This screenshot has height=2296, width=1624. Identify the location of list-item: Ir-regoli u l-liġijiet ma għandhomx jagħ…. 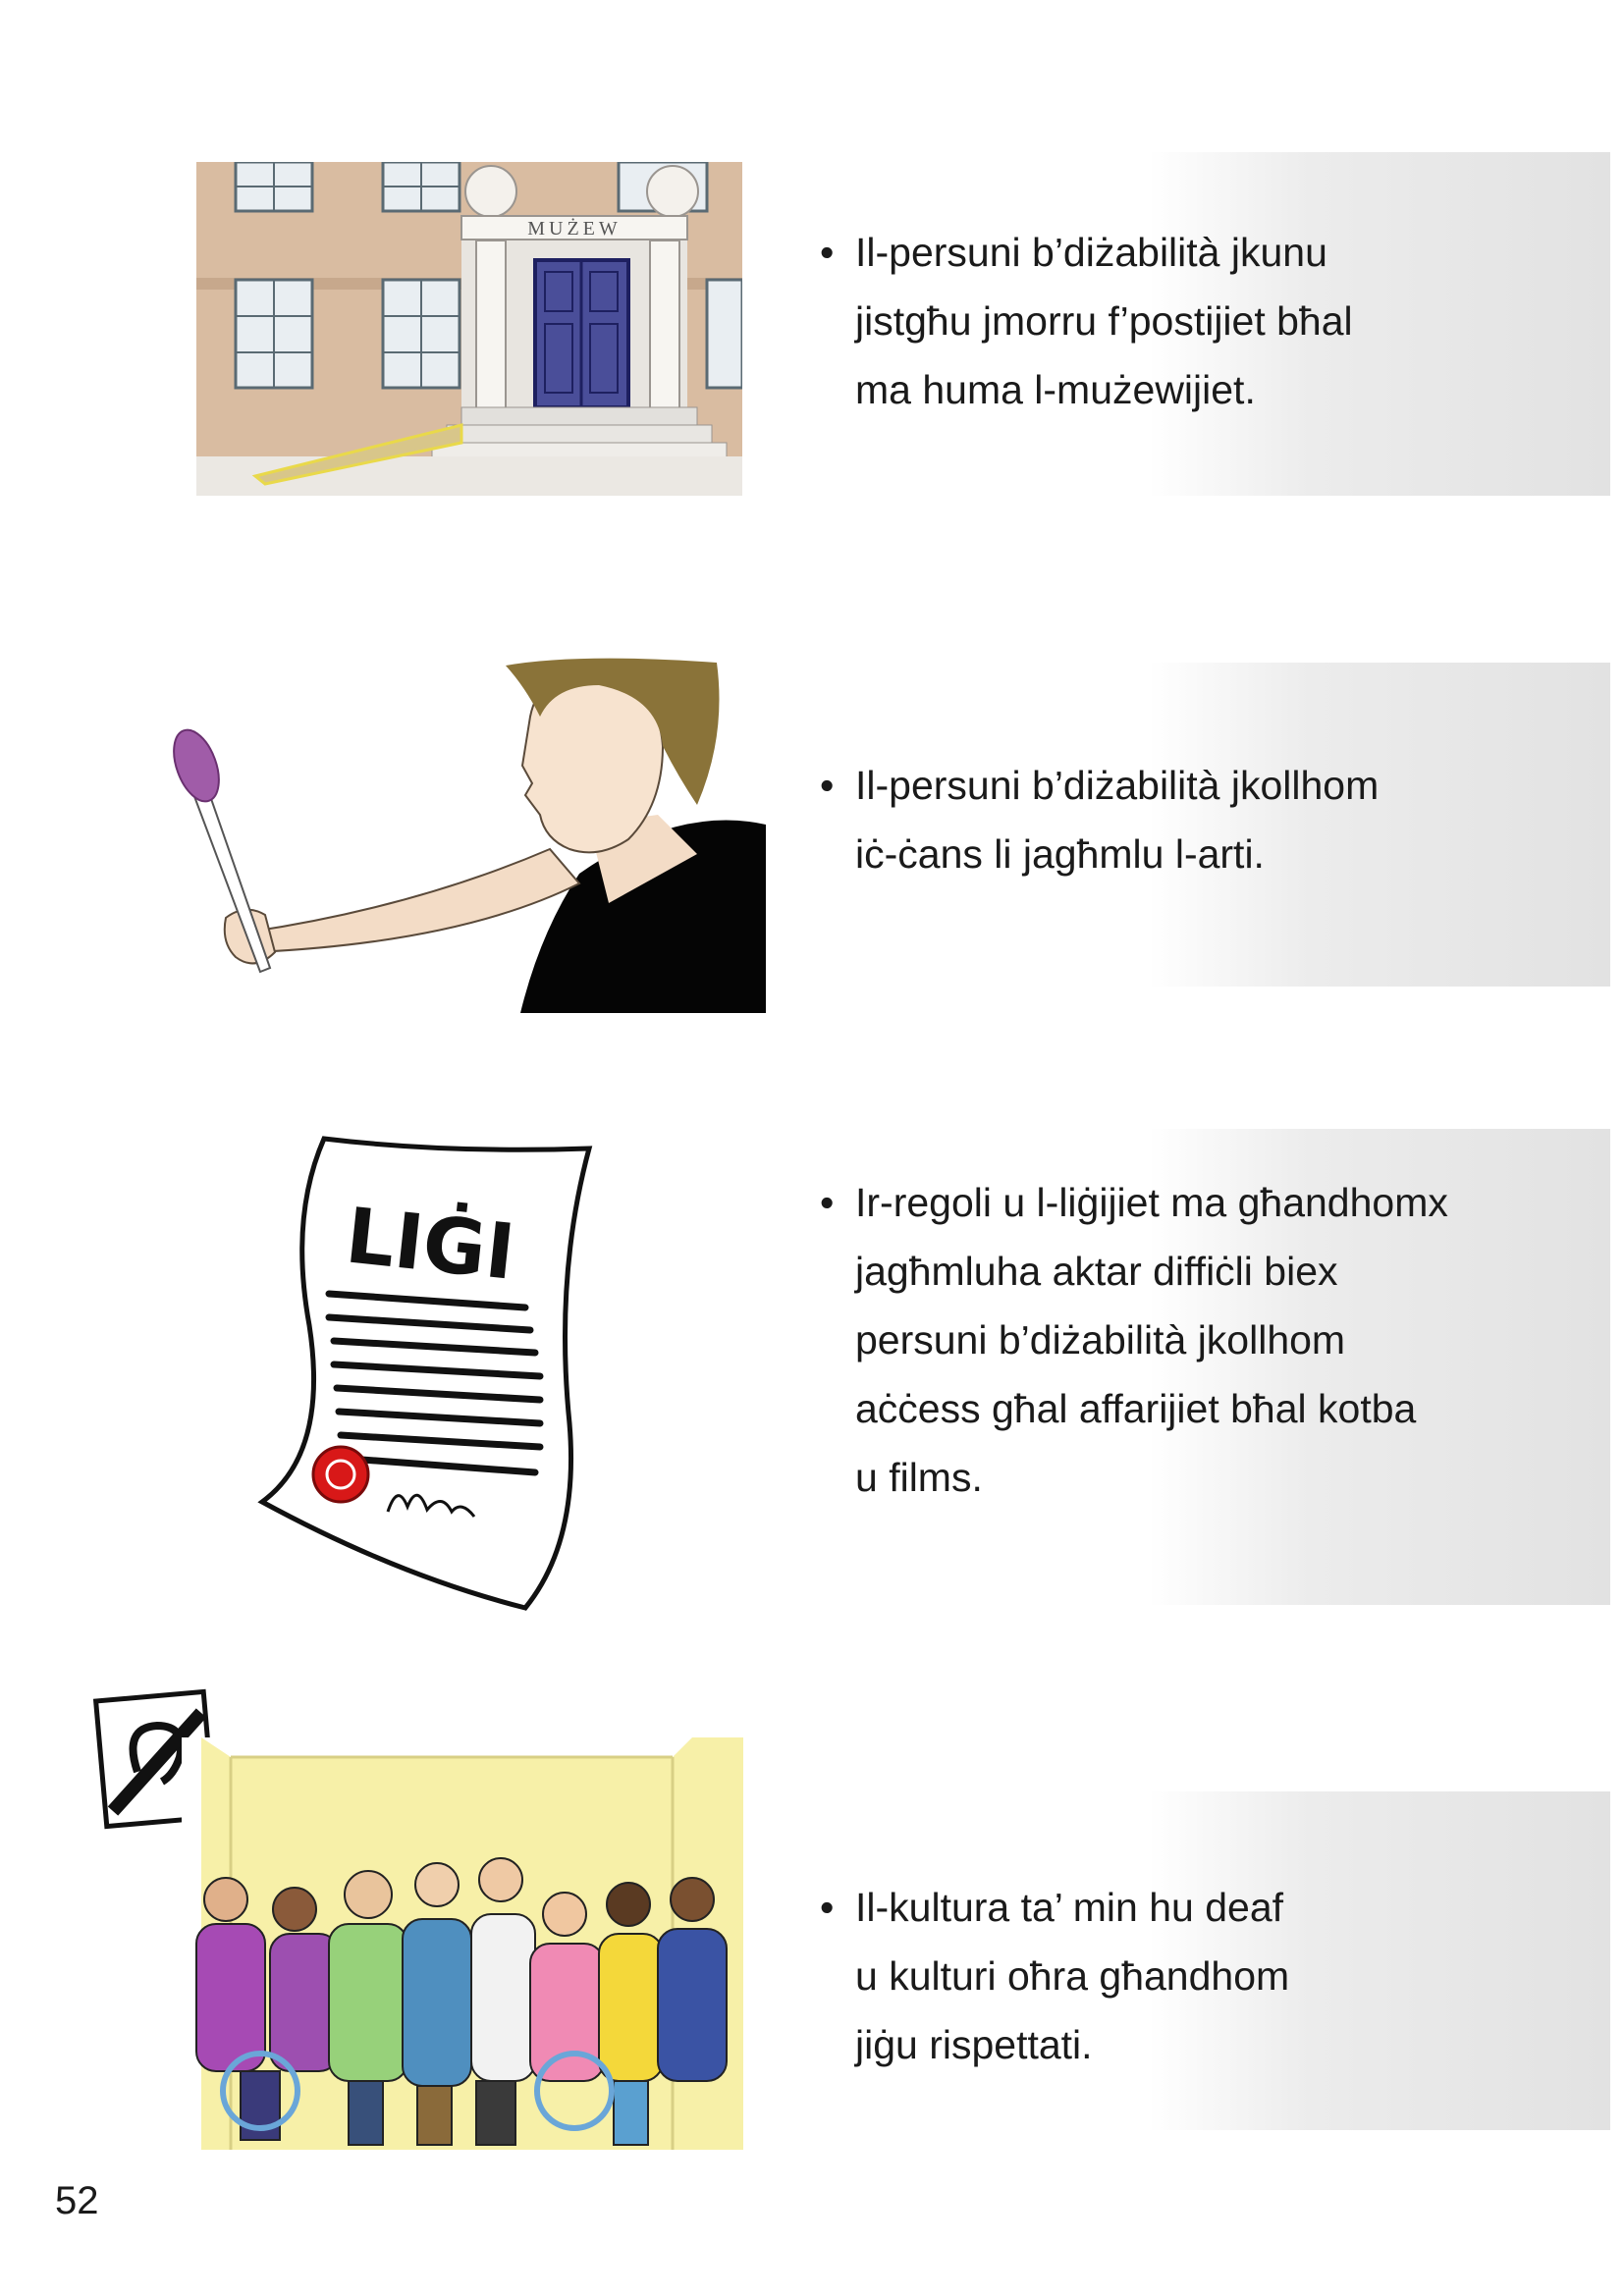
(1134, 1340).